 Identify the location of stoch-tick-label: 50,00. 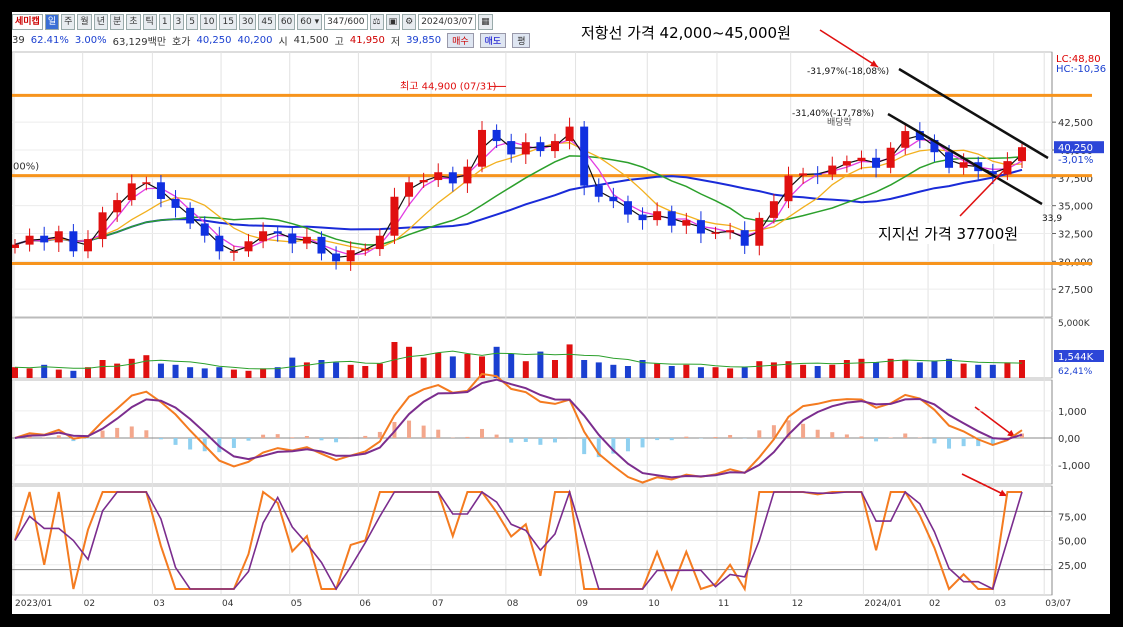
(1072, 542).